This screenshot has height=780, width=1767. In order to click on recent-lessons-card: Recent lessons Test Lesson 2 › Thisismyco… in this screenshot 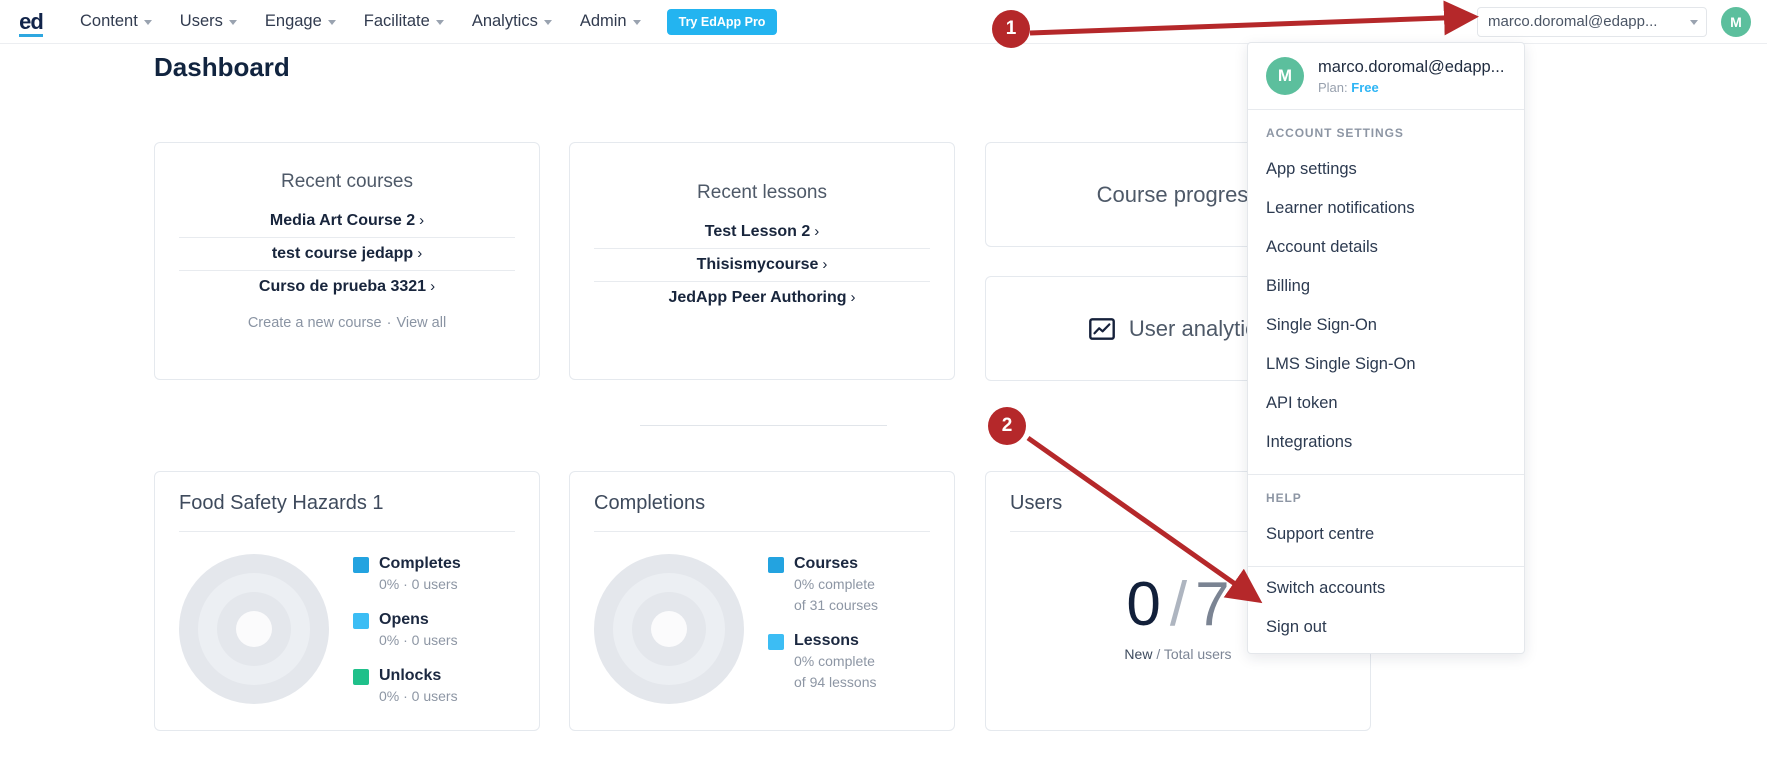, I will do `click(762, 261)`.